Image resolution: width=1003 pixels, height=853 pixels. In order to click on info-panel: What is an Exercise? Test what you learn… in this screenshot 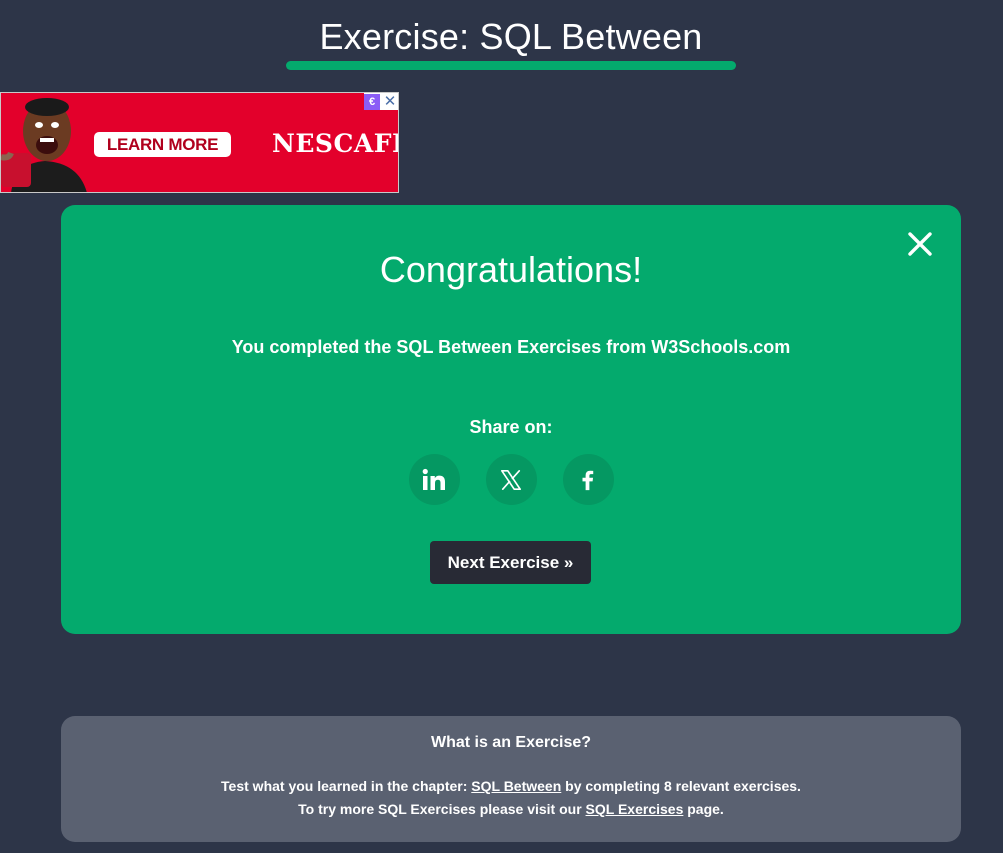, I will do `click(511, 779)`.